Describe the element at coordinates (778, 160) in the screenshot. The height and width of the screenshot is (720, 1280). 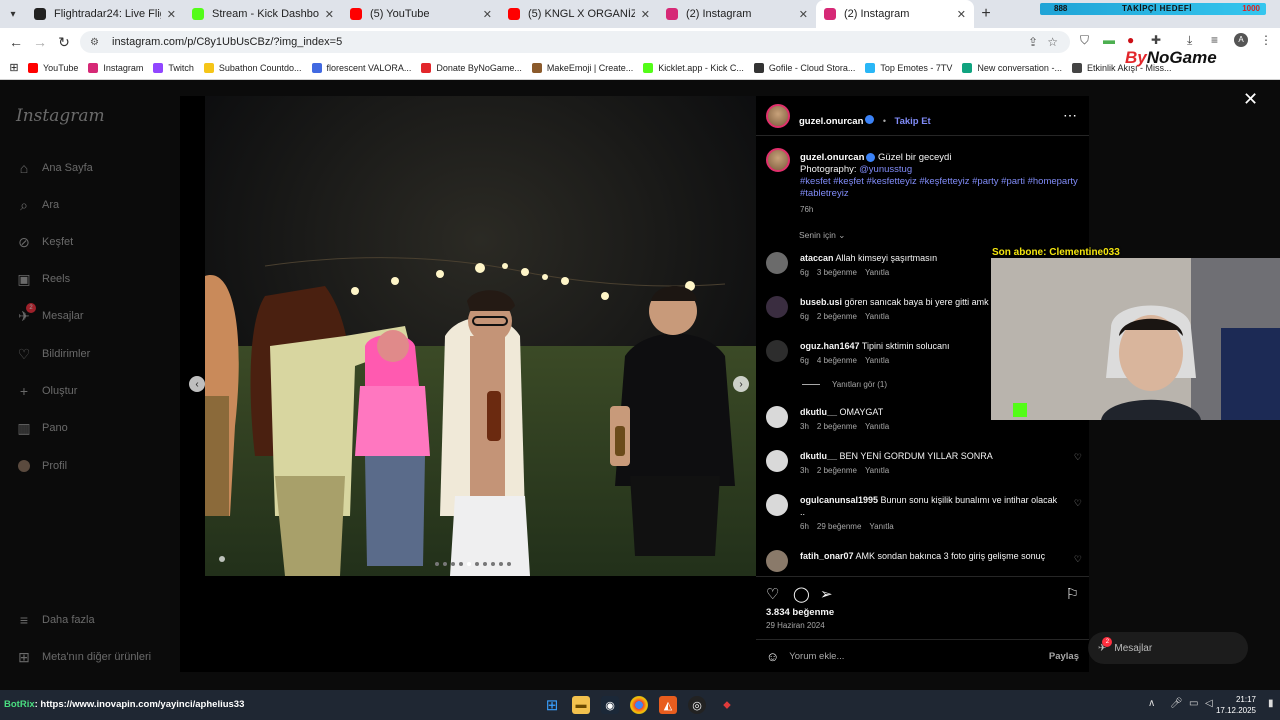
I see `caption-avatar` at that location.